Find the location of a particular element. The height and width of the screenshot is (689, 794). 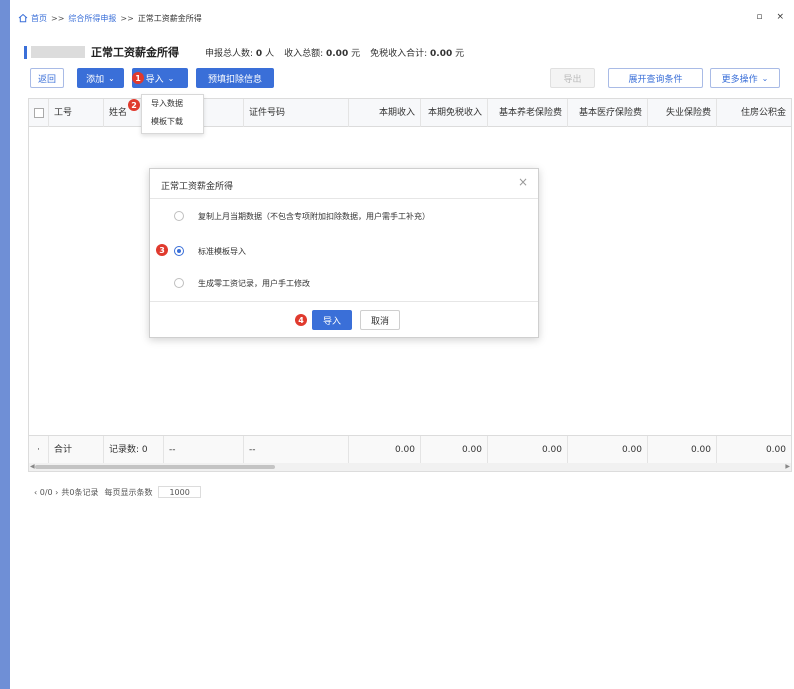

breadcrumb: 首页 >> 综合所得申报 >> 正常工资薪金所得 ▫ × is located at coordinates (402, 18).